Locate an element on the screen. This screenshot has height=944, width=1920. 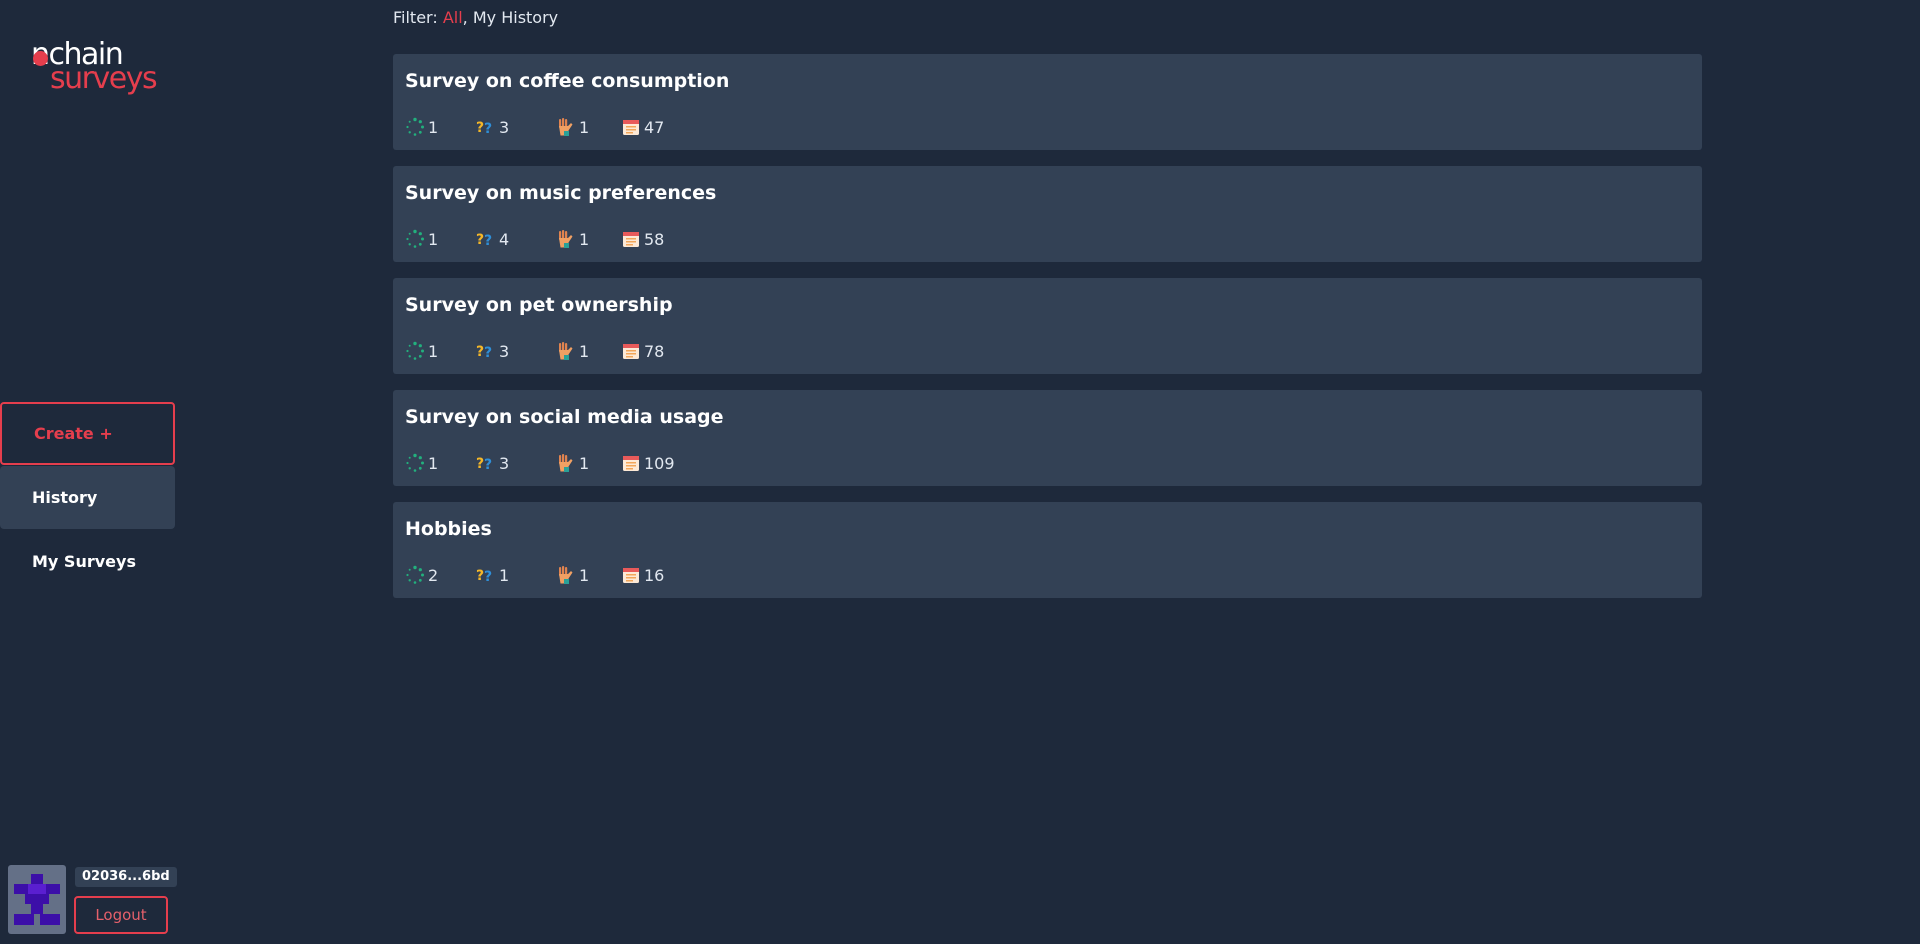
stat-questions: 4 is located at coordinates (492, 239).